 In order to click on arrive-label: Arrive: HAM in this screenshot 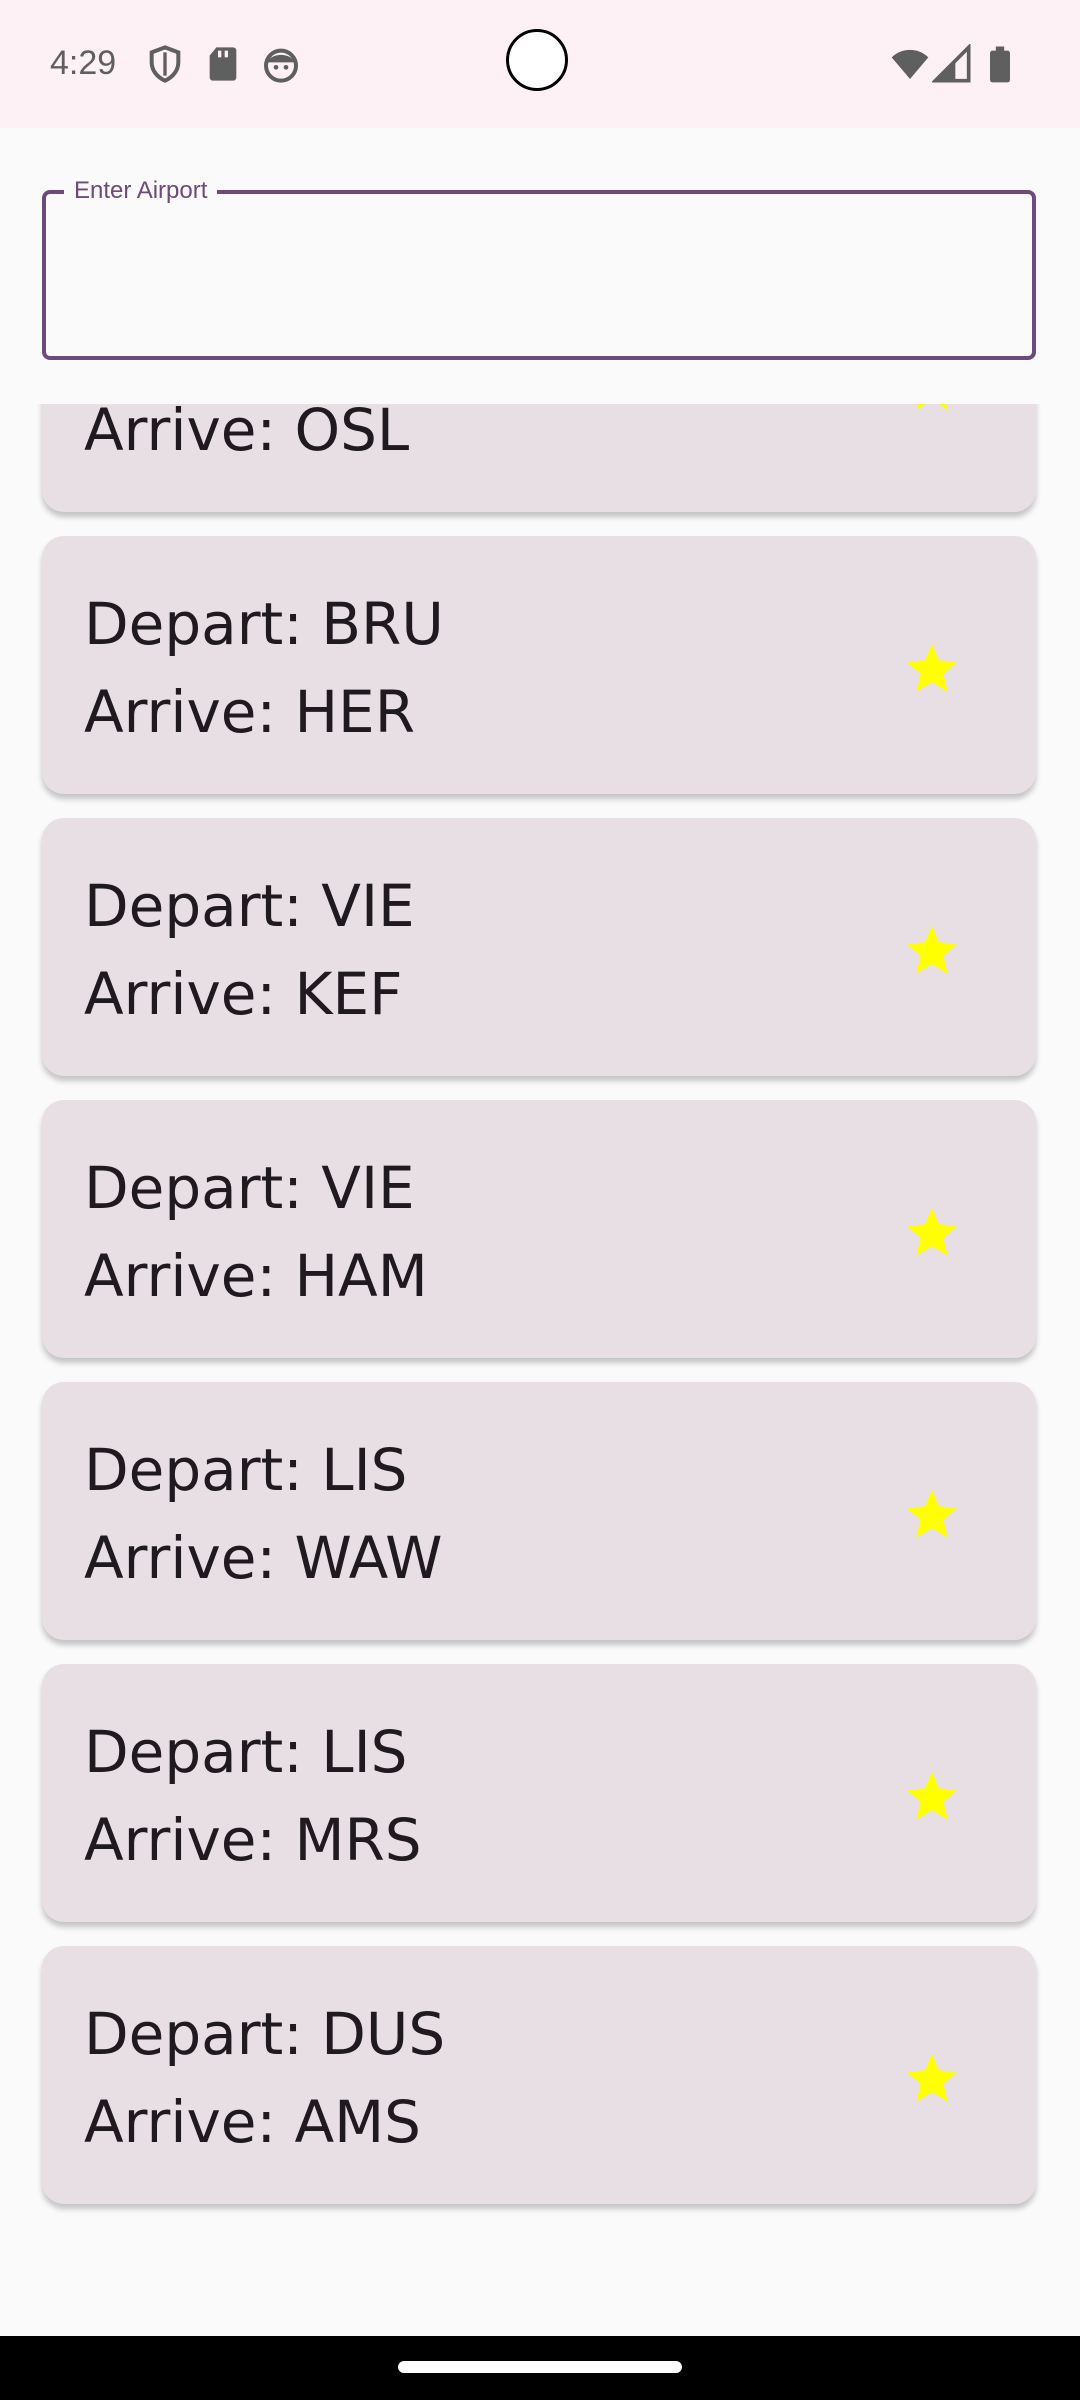, I will do `click(256, 1276)`.